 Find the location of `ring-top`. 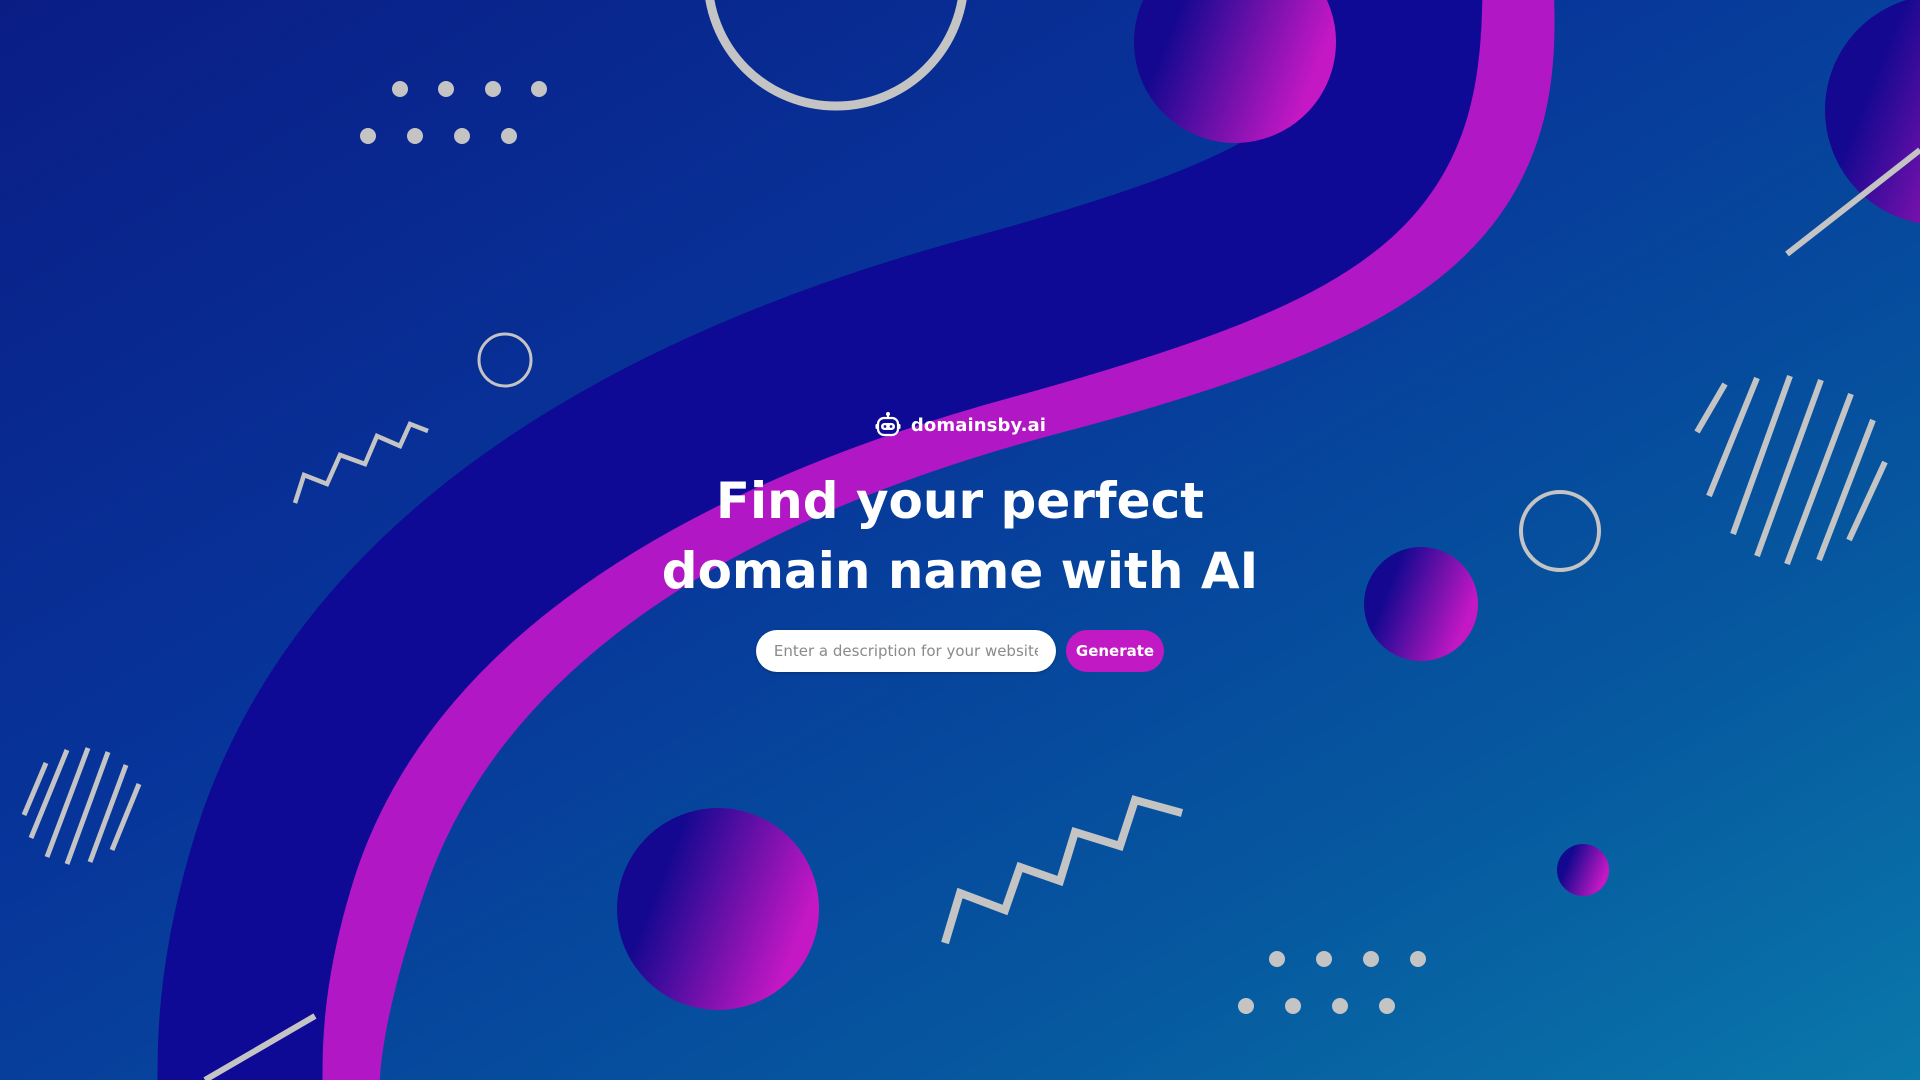

ring-top is located at coordinates (836, 55).